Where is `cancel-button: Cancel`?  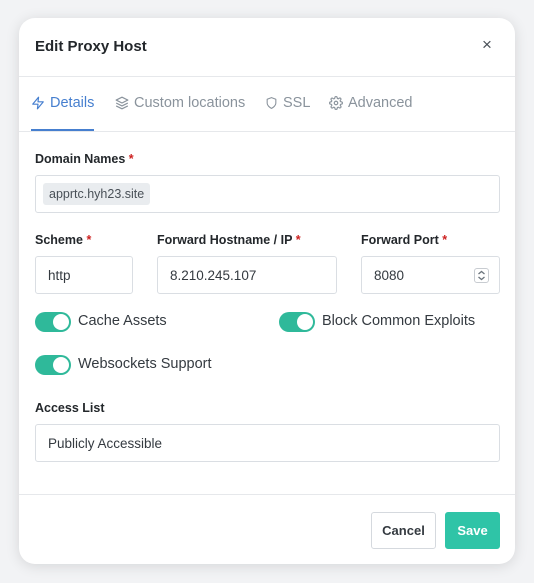 cancel-button: Cancel is located at coordinates (403, 530).